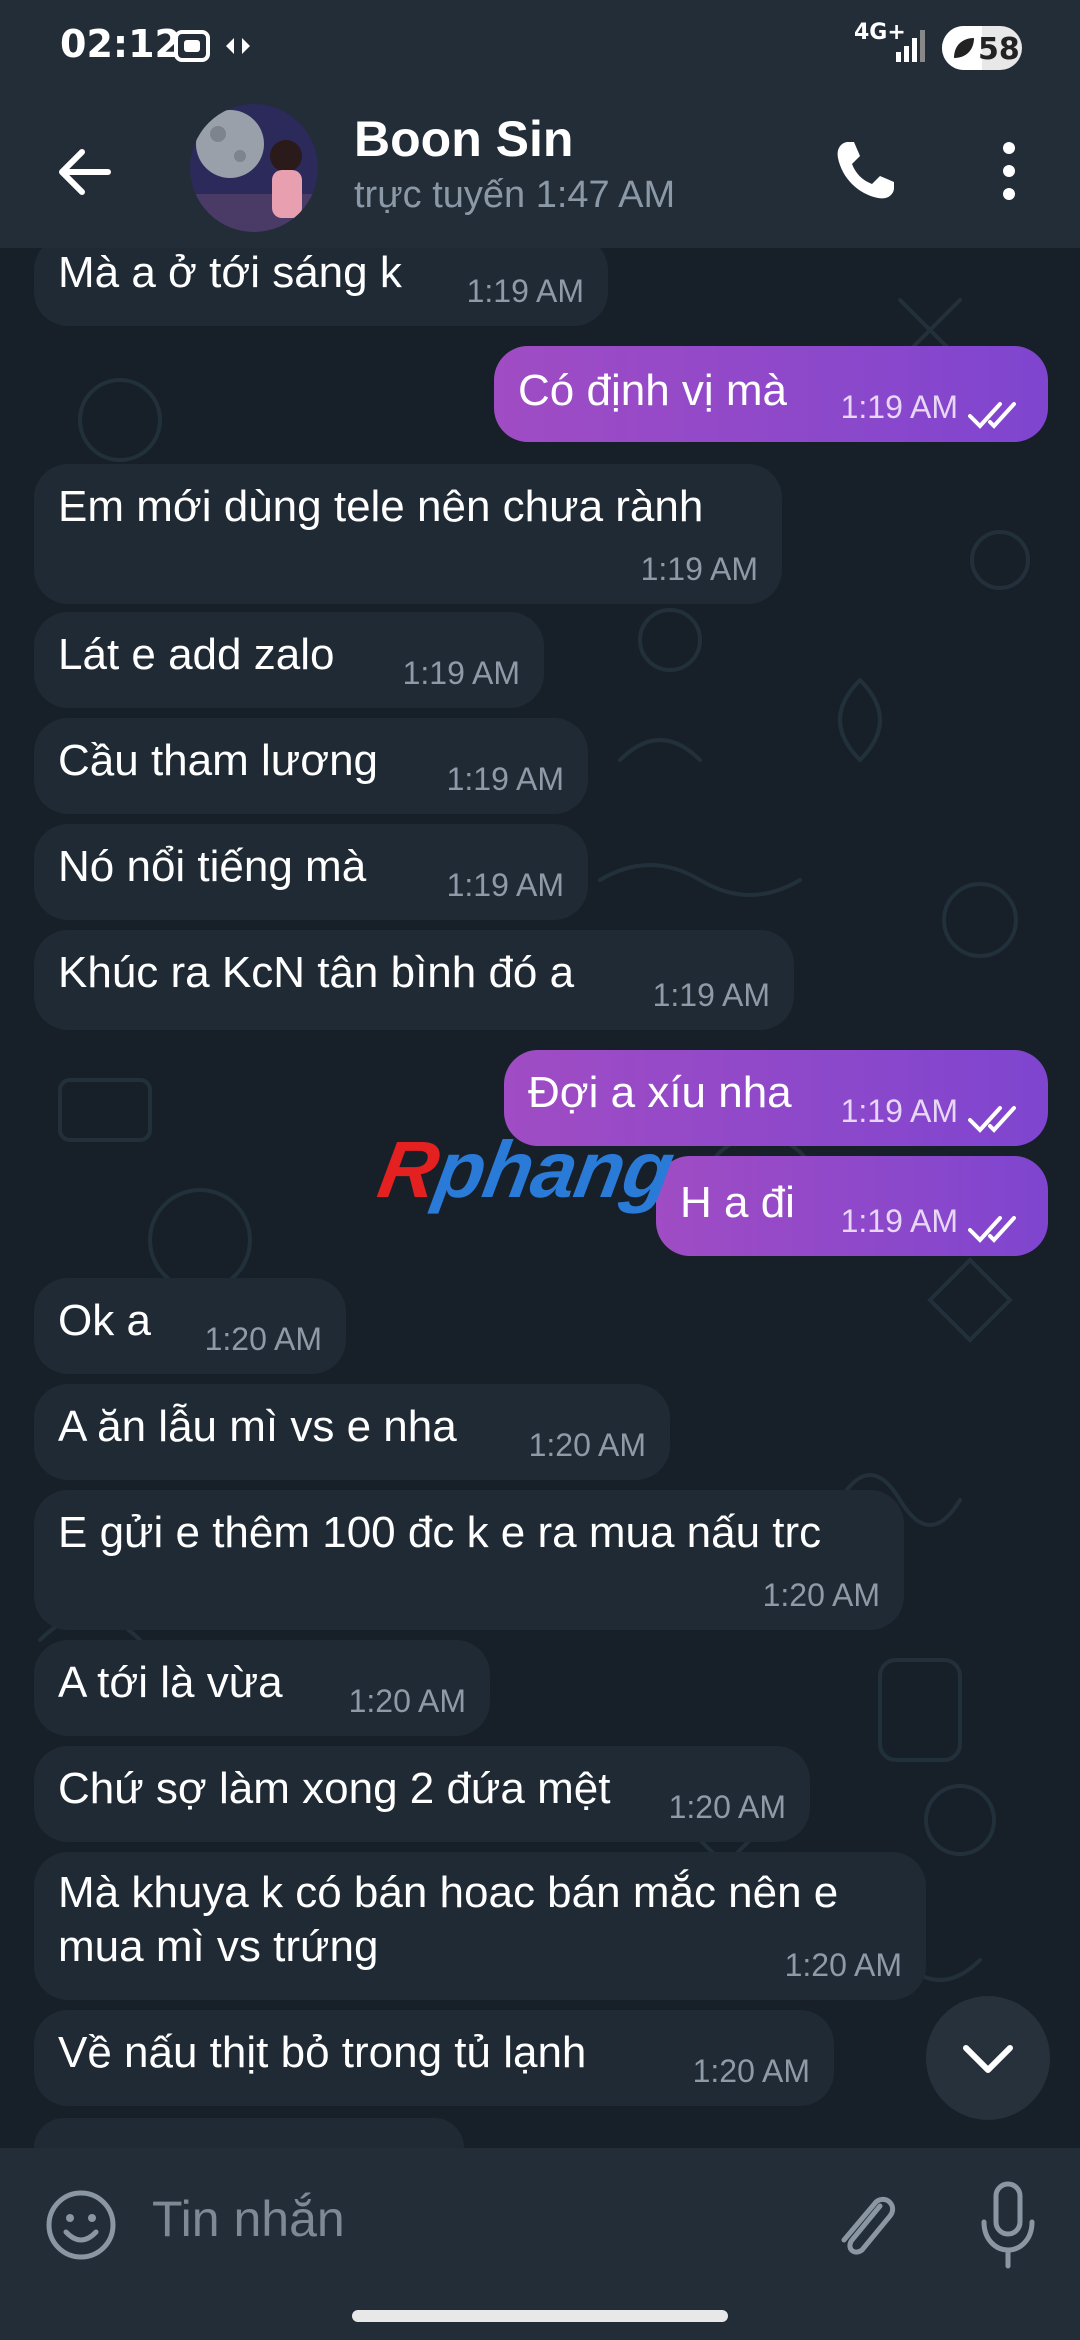 Image resolution: width=1080 pixels, height=2340 pixels. I want to click on system-nav-bar, so click(540, 2317).